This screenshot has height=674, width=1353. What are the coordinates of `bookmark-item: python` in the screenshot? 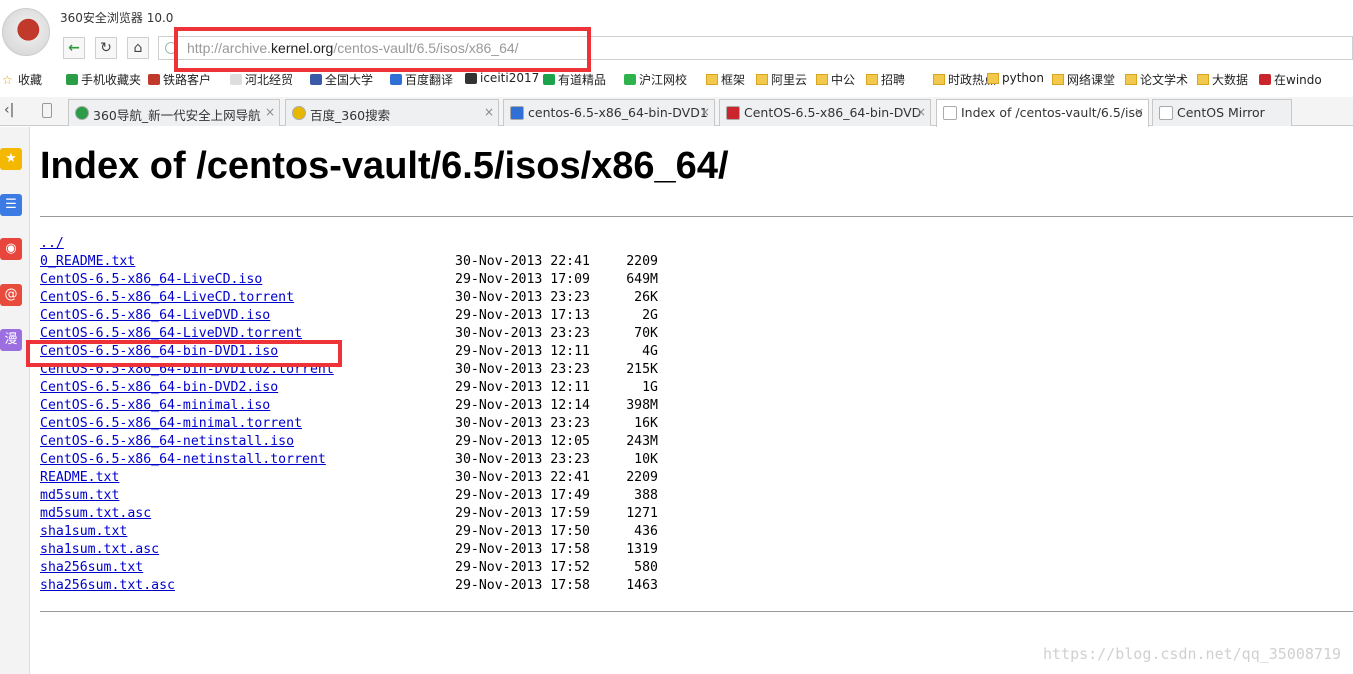 It's located at (1015, 78).